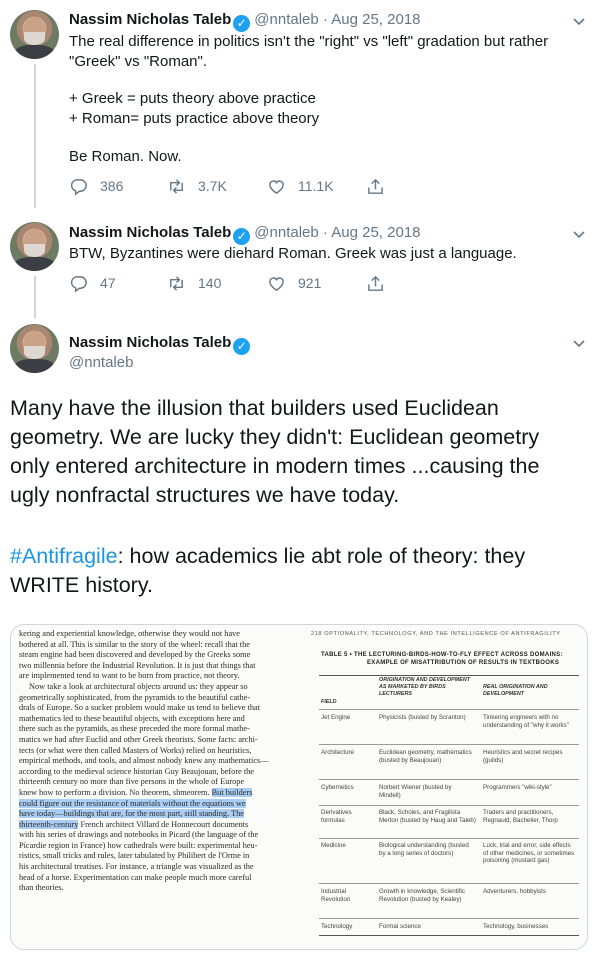  What do you see at coordinates (92, 283) in the screenshot?
I see `reply-button: 47` at bounding box center [92, 283].